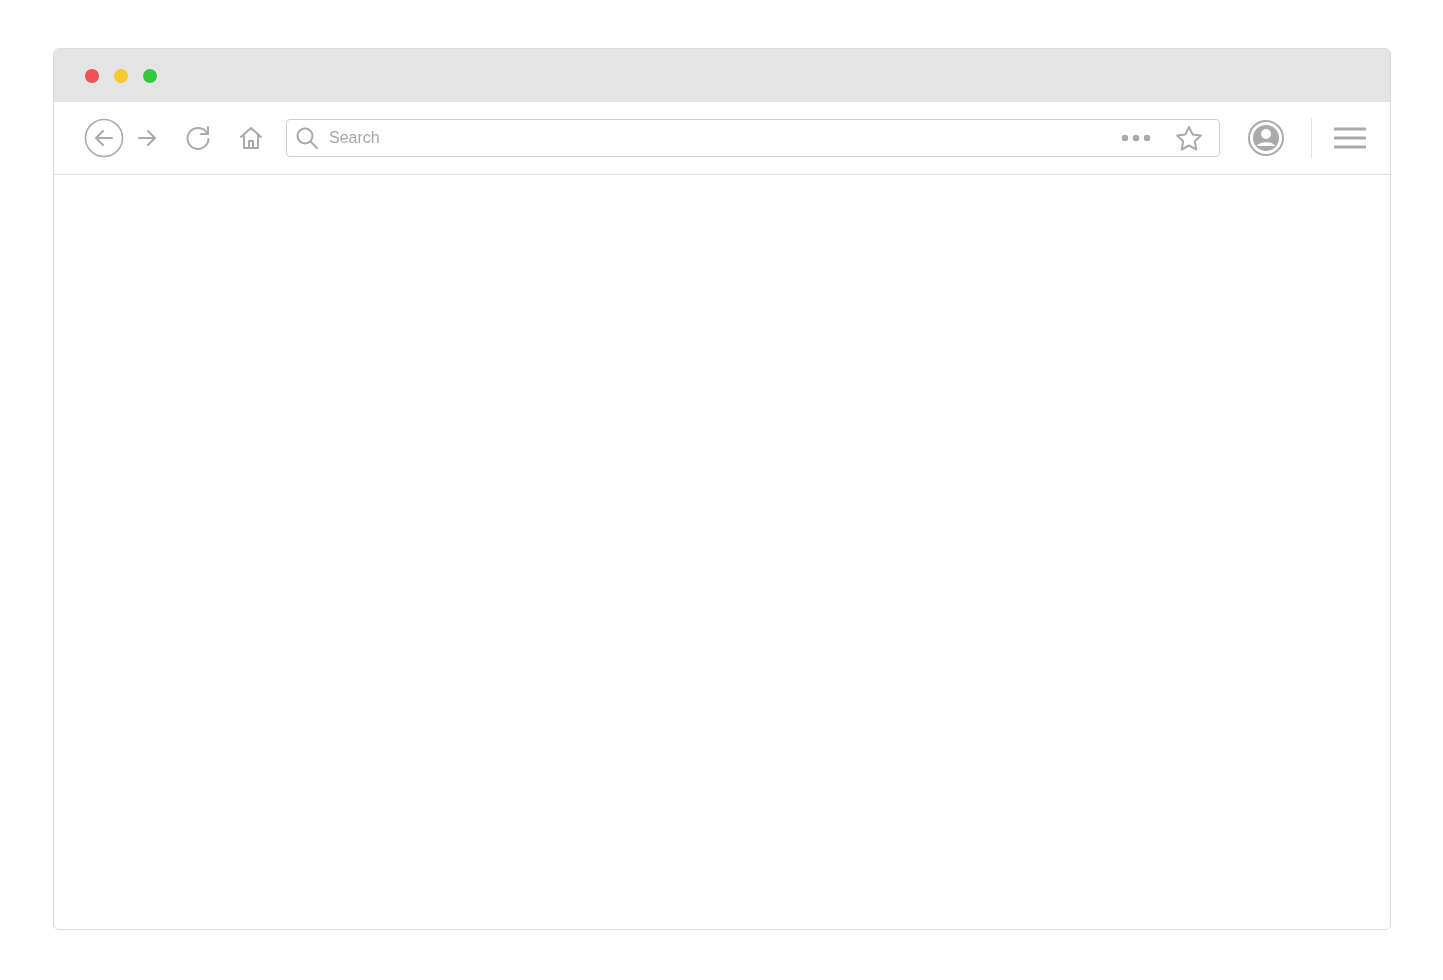  What do you see at coordinates (1350, 138) in the screenshot?
I see `menu-button` at bounding box center [1350, 138].